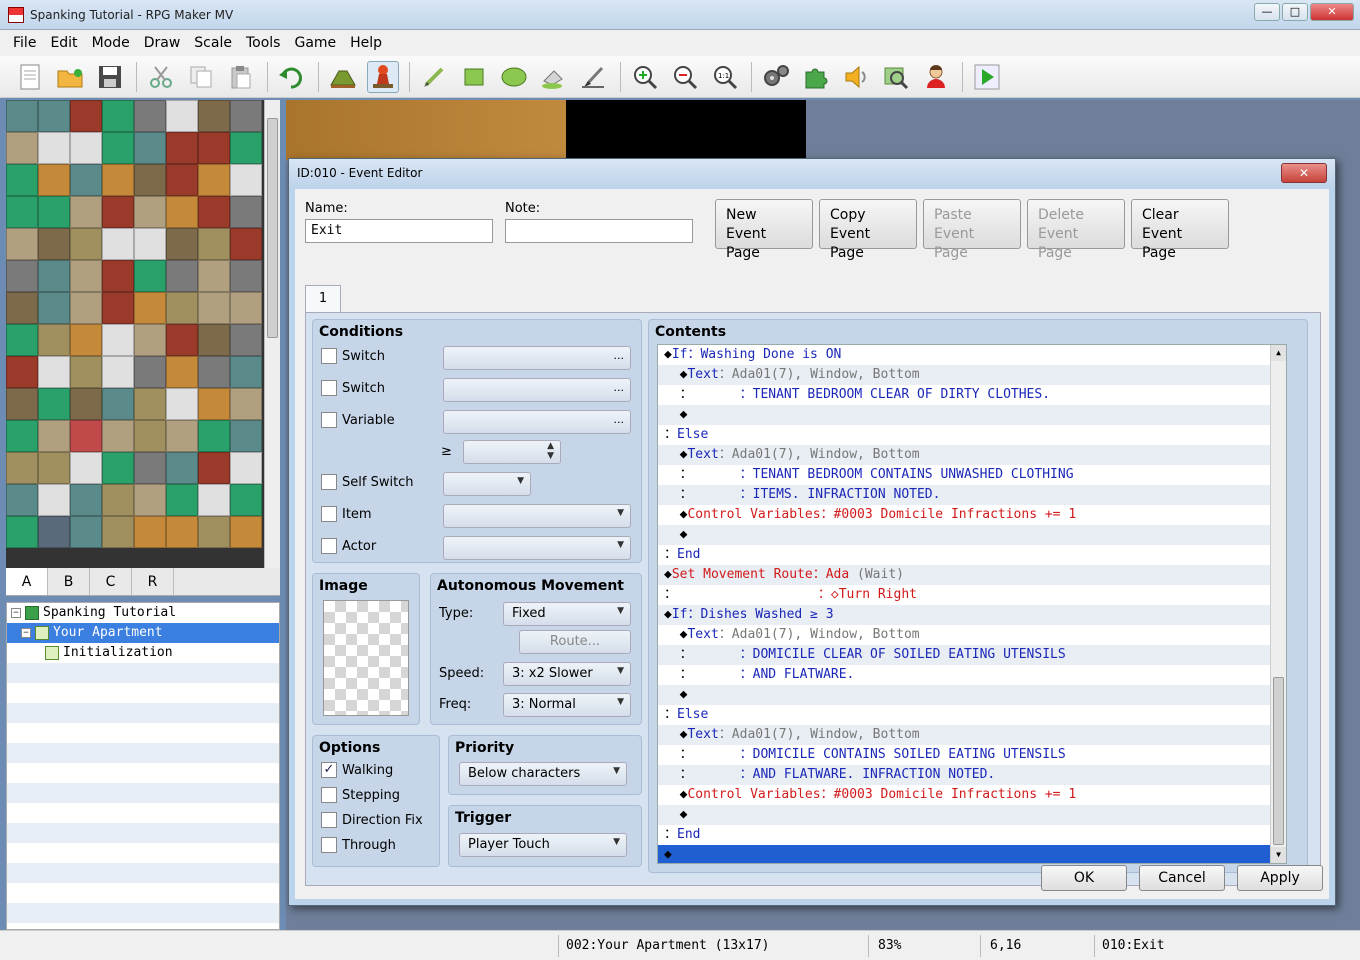 Image resolution: width=1360 pixels, height=960 pixels. Describe the element at coordinates (512, 452) in the screenshot. I see `variable-value-stepper: ▲ ▼` at that location.